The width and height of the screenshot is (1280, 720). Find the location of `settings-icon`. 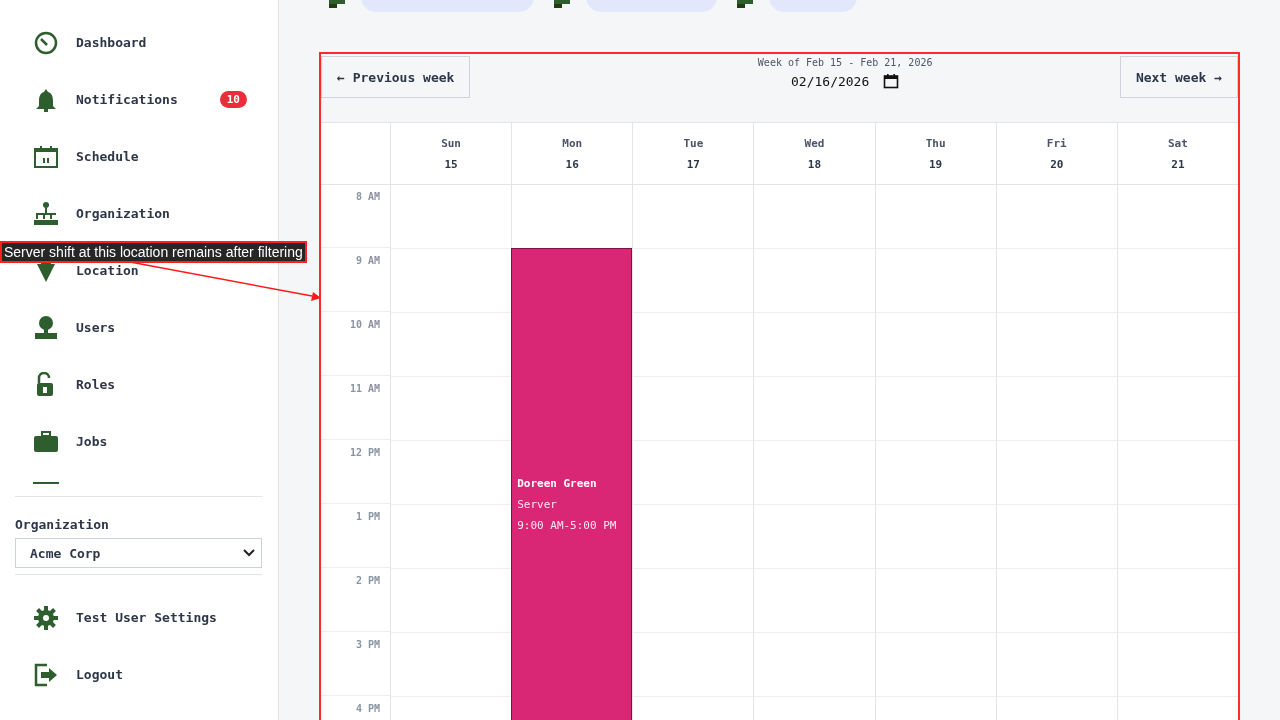

settings-icon is located at coordinates (46, 617).